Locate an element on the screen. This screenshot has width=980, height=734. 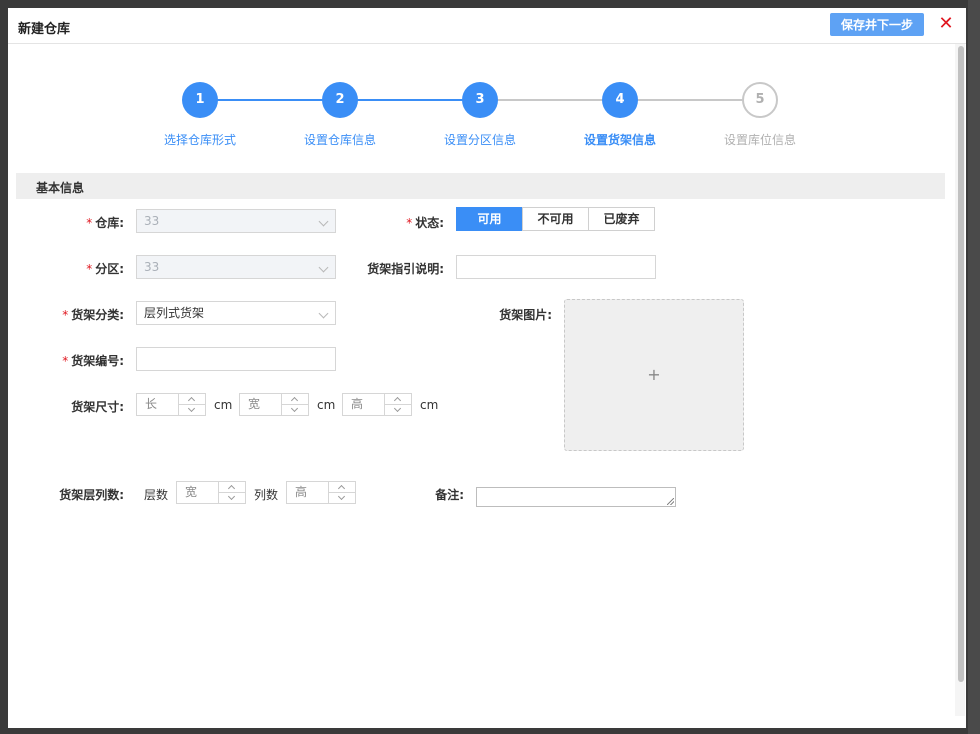
step-5-label: 设置库位信息 is located at coordinates (759, 140).